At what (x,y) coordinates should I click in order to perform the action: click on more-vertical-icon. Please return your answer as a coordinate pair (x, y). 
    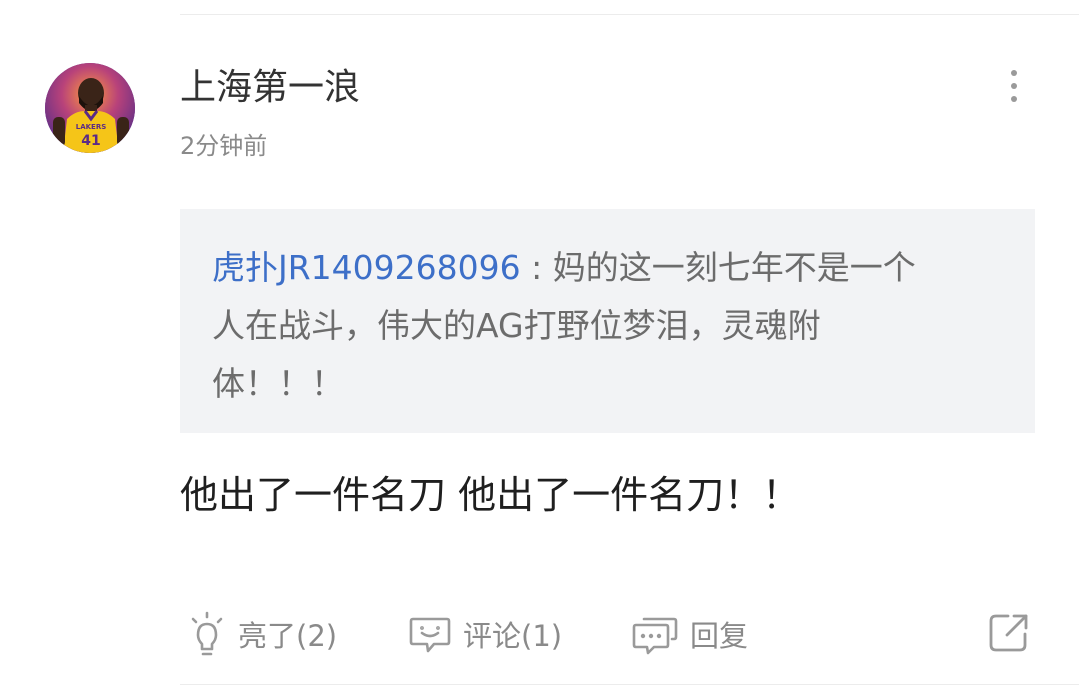
    Looking at the image, I should click on (1014, 73).